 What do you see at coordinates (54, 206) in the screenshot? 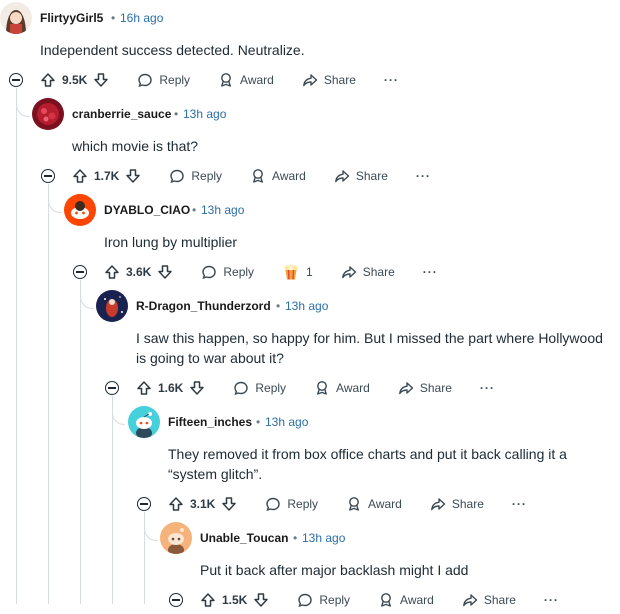
I see `thread-connector` at bounding box center [54, 206].